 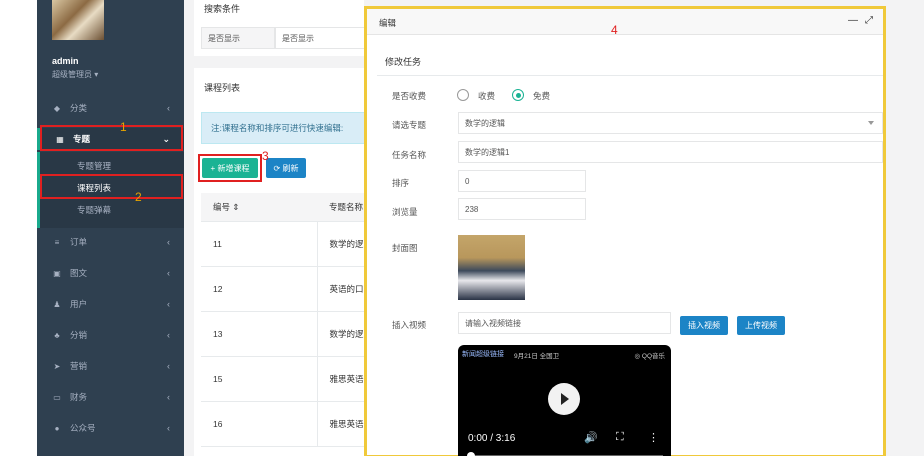 What do you see at coordinates (110, 335) in the screenshot?
I see `sidebar-item-distribution: ♣ 分销 ‹` at bounding box center [110, 335].